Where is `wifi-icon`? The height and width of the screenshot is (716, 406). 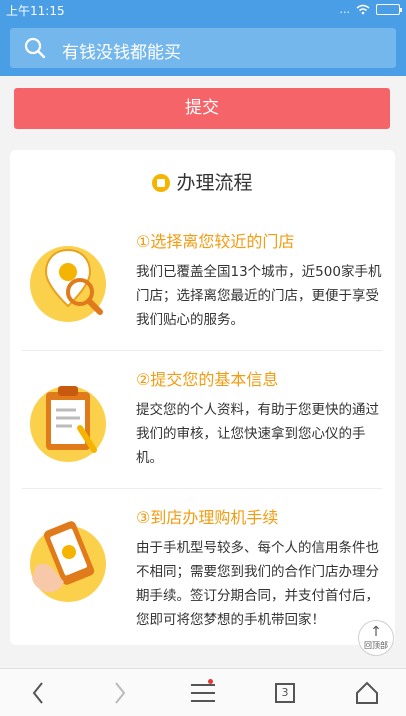
wifi-icon is located at coordinates (363, 9).